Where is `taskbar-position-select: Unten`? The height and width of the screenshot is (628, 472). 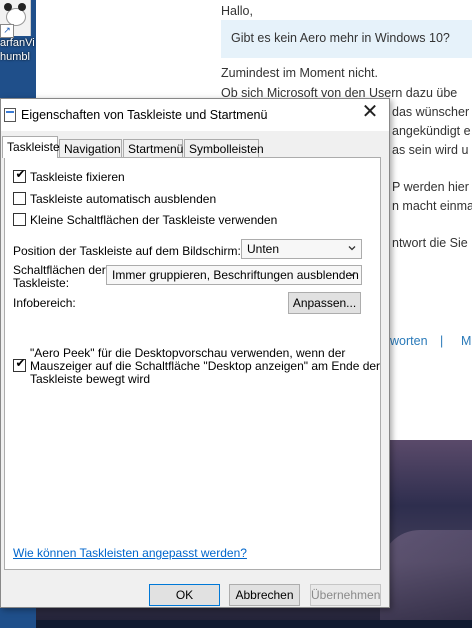 taskbar-position-select: Unten is located at coordinates (301, 249).